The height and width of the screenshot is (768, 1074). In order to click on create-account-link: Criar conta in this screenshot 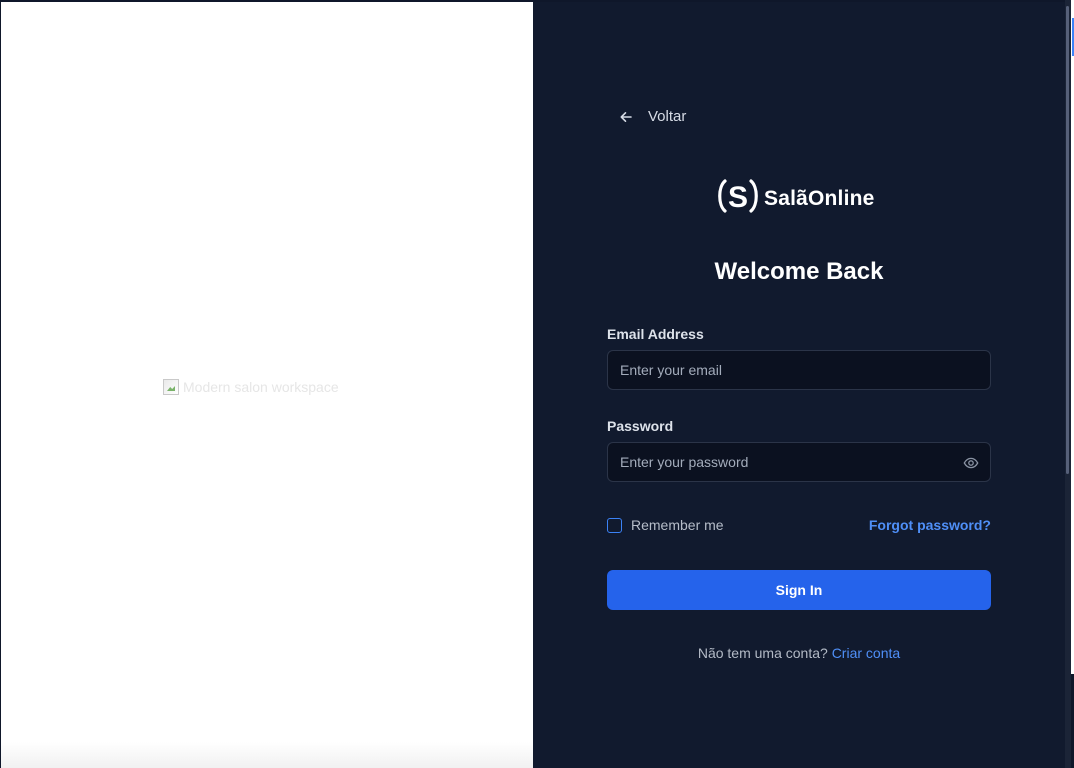, I will do `click(866, 653)`.